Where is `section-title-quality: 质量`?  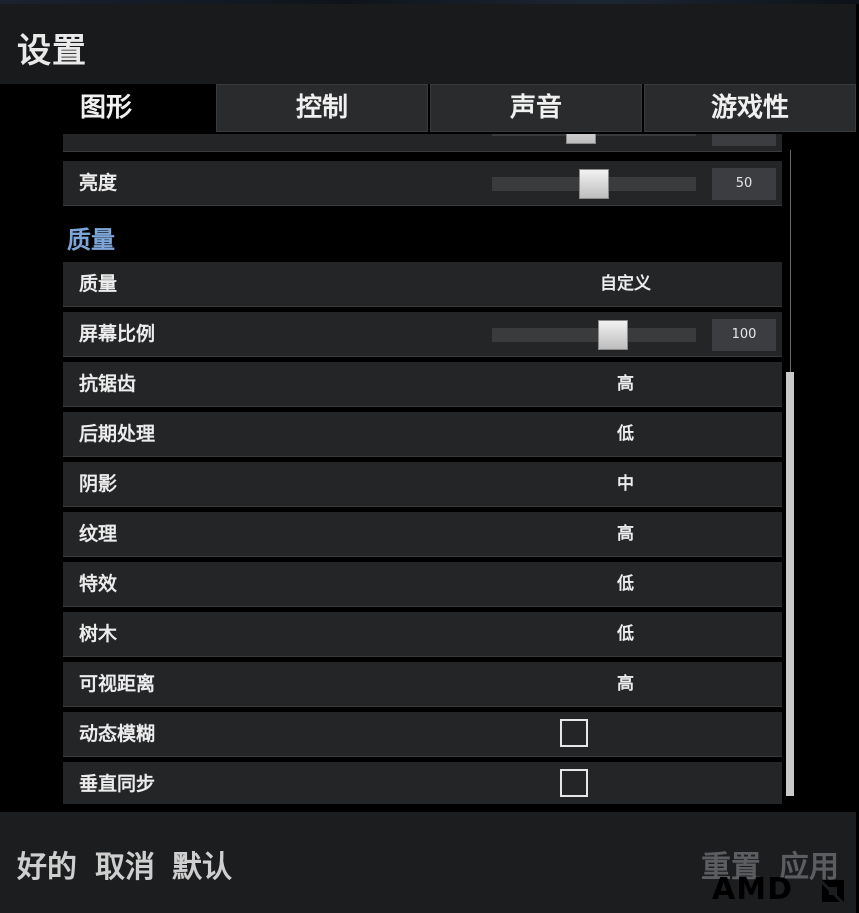
section-title-quality: 质量 is located at coordinates (91, 240).